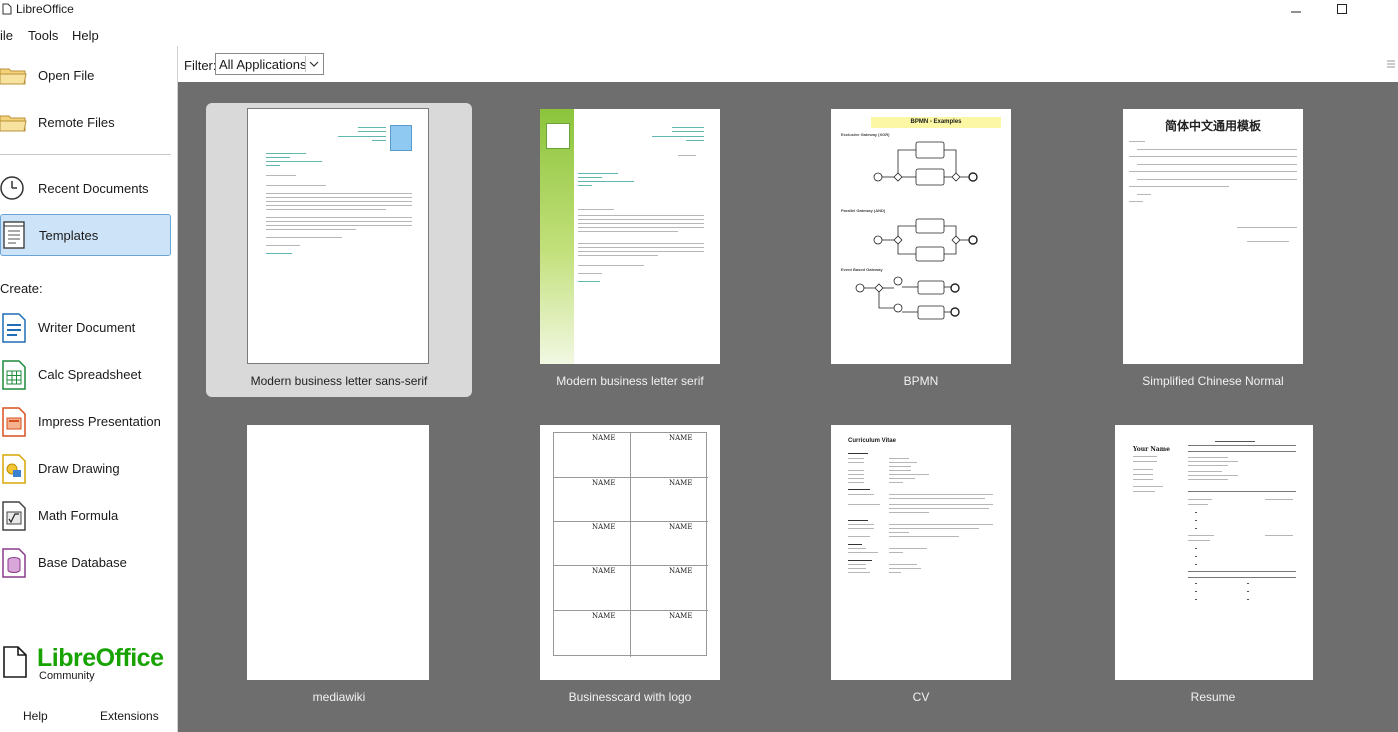 The image size is (1398, 732). I want to click on logo-document-icon, so click(15, 662).